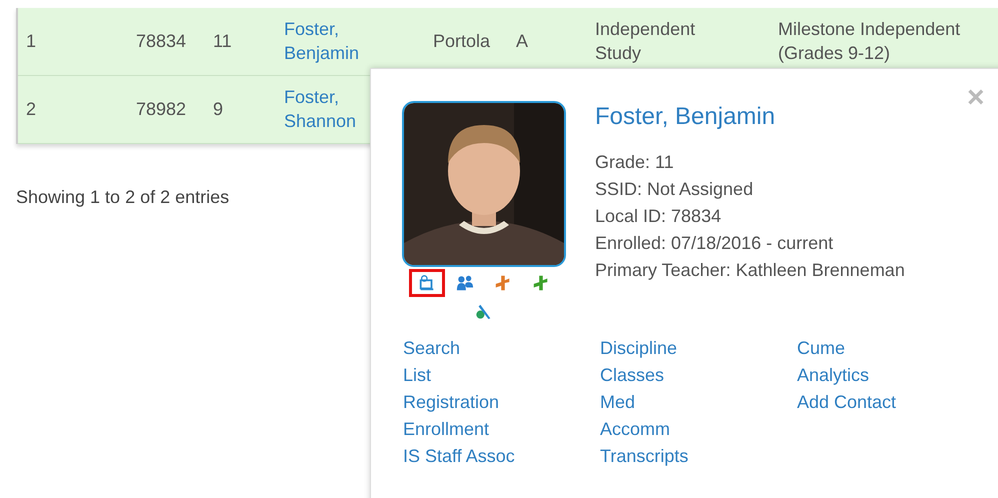  What do you see at coordinates (446, 429) in the screenshot?
I see `menu-link: Enrollment` at bounding box center [446, 429].